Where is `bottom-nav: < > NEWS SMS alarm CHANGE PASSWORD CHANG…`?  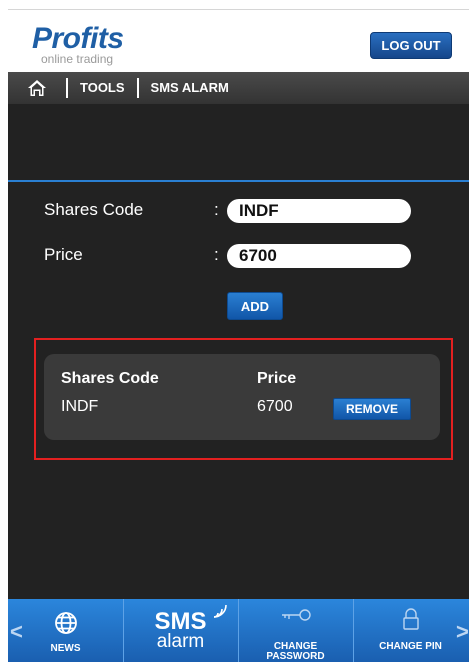
bottom-nav: < > NEWS SMS alarm CHANGE PASSWORD CHANG… is located at coordinates (238, 630).